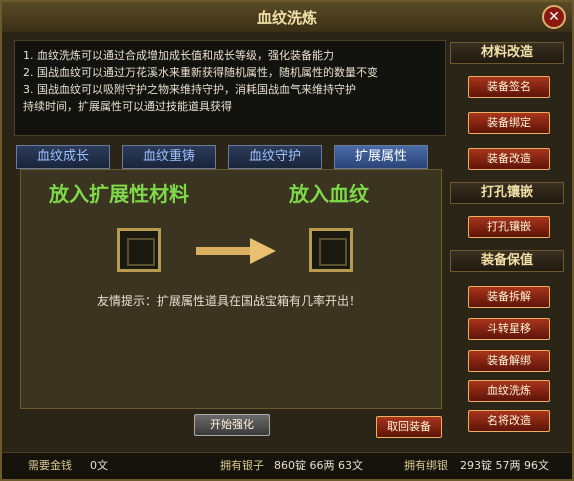 Image resolution: width=574 pixels, height=481 pixels. I want to click on unbind-button: 装备解绑, so click(509, 361).